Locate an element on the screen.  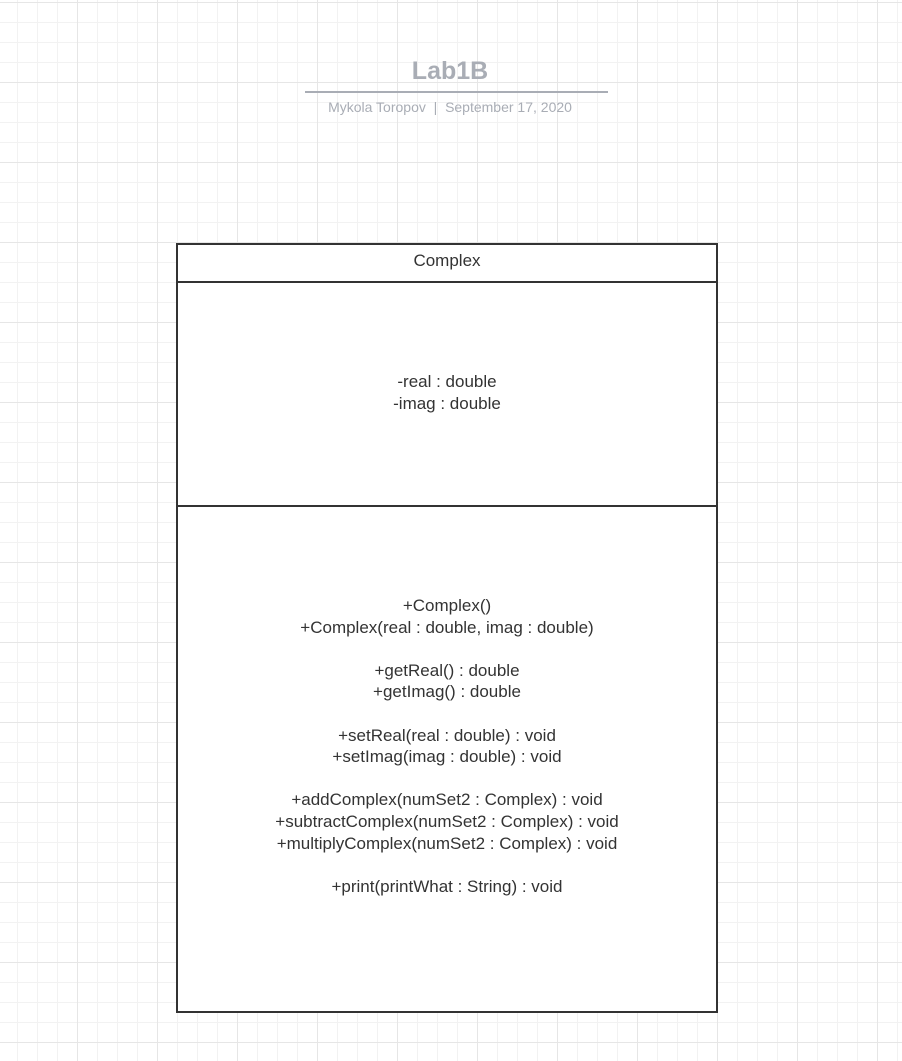
operation-constructor-default: +Complex() is located at coordinates (447, 605).